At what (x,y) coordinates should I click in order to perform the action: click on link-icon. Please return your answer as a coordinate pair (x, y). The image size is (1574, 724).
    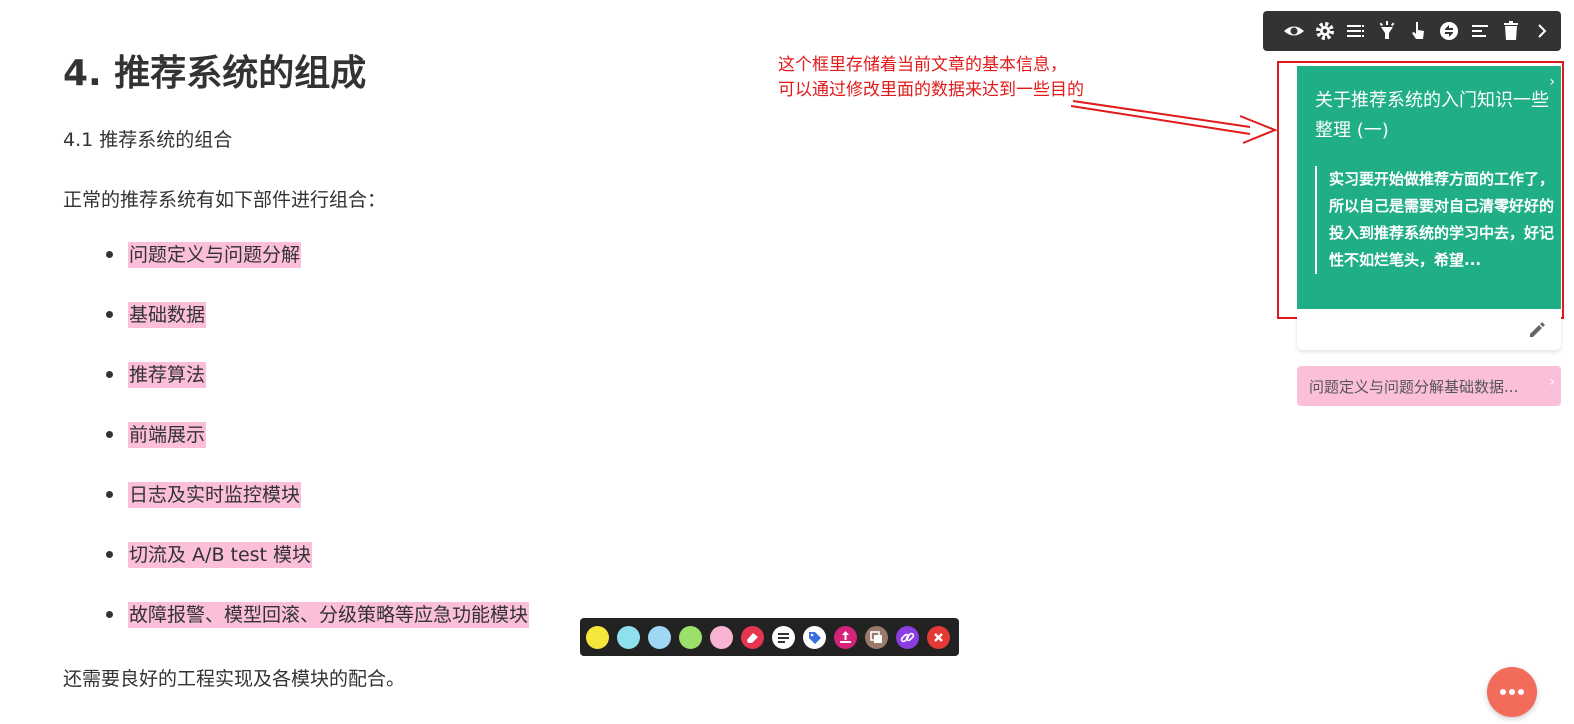
    Looking at the image, I should click on (907, 637).